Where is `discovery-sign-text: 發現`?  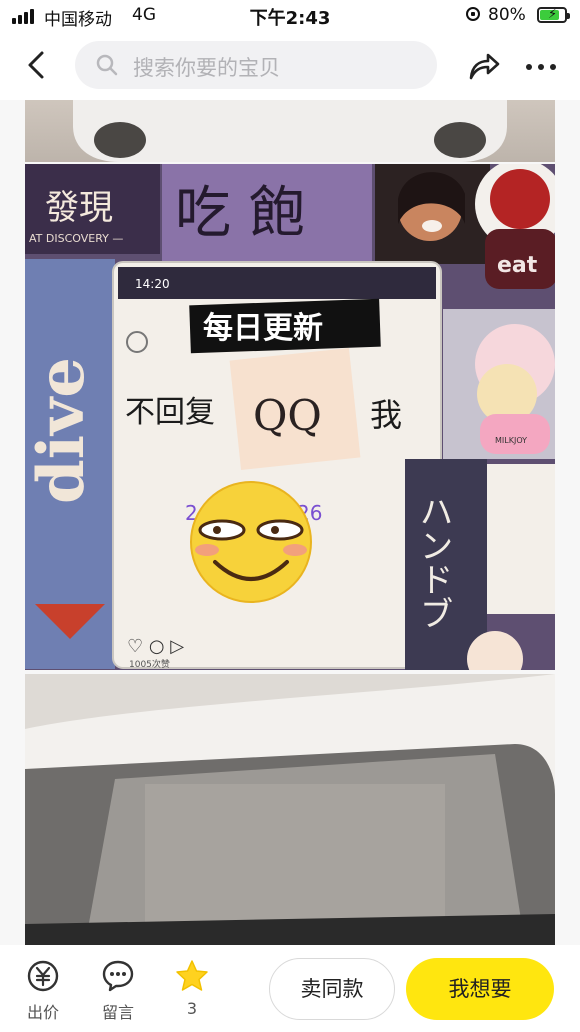
discovery-sign-text: 發現 is located at coordinates (79, 208).